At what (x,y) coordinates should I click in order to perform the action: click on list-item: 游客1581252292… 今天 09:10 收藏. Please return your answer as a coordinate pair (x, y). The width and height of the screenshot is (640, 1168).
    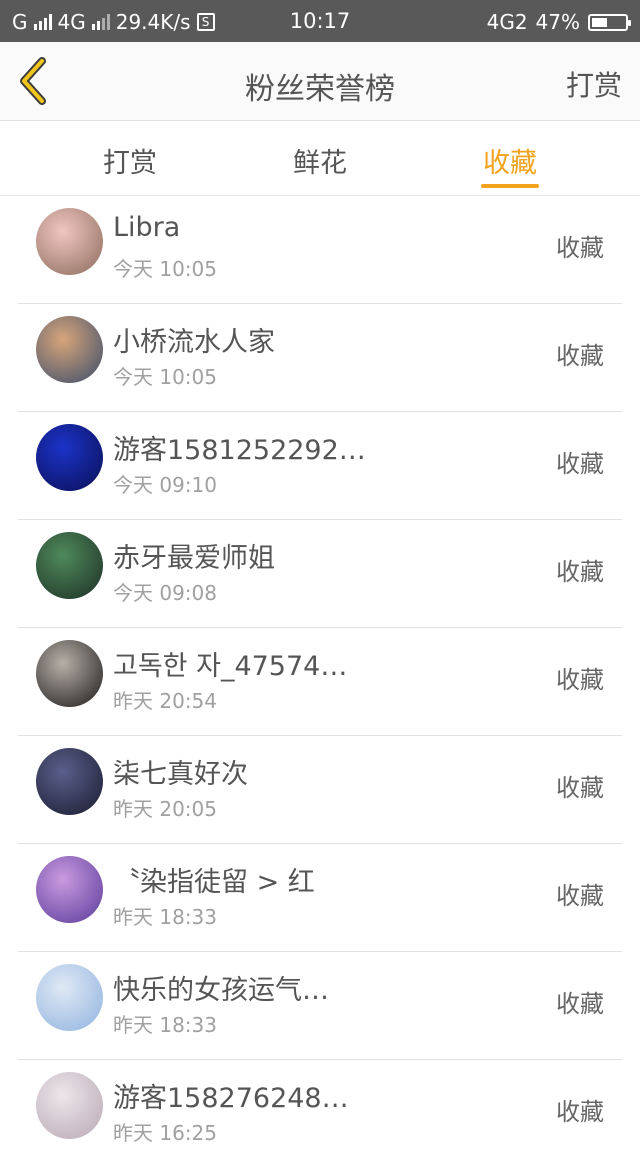
    Looking at the image, I should click on (320, 466).